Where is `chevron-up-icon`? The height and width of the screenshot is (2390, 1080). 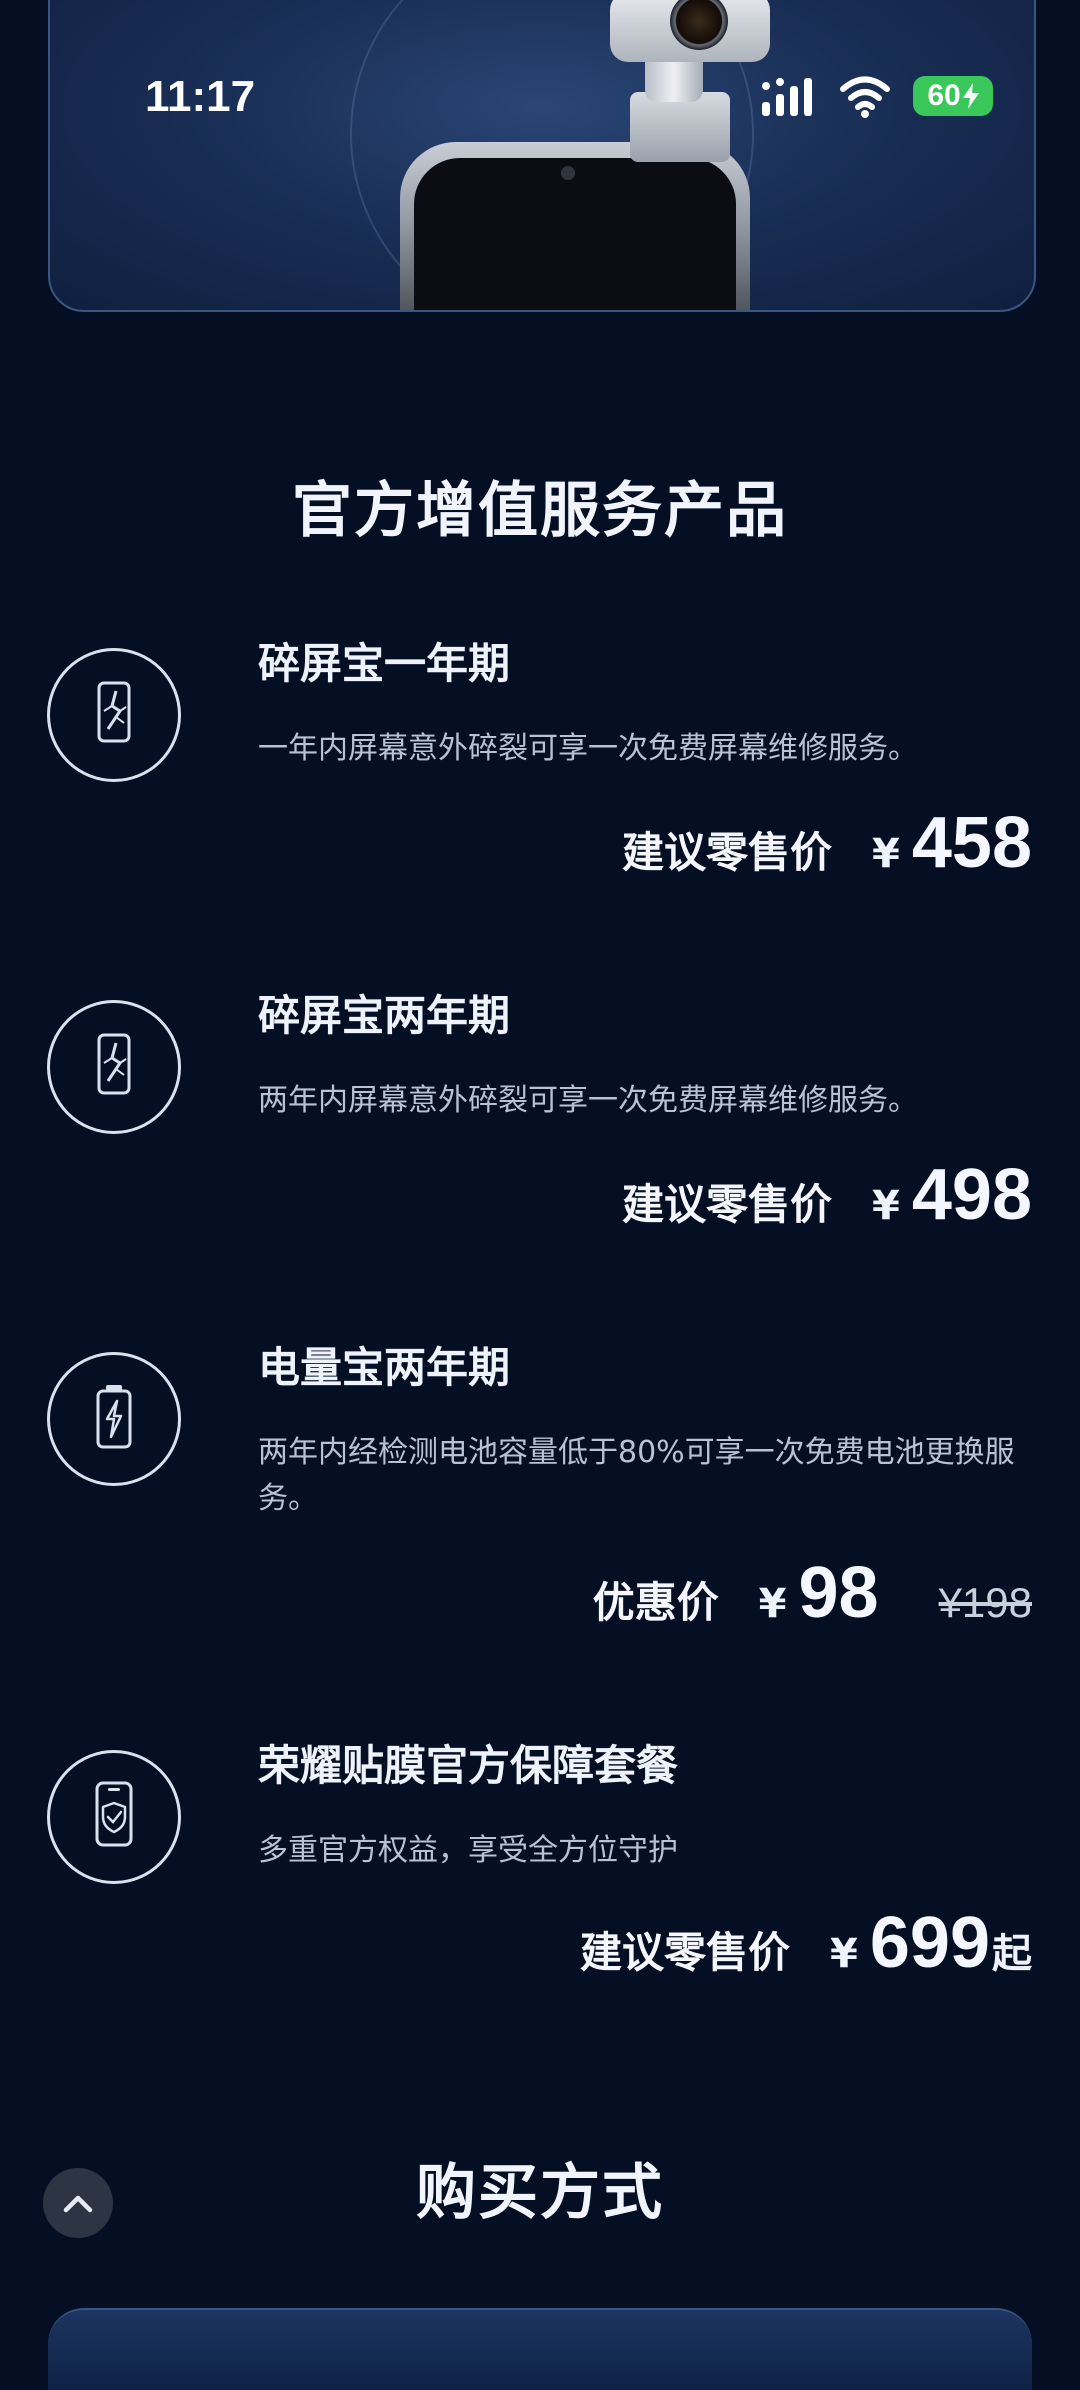
chevron-up-icon is located at coordinates (78, 2204).